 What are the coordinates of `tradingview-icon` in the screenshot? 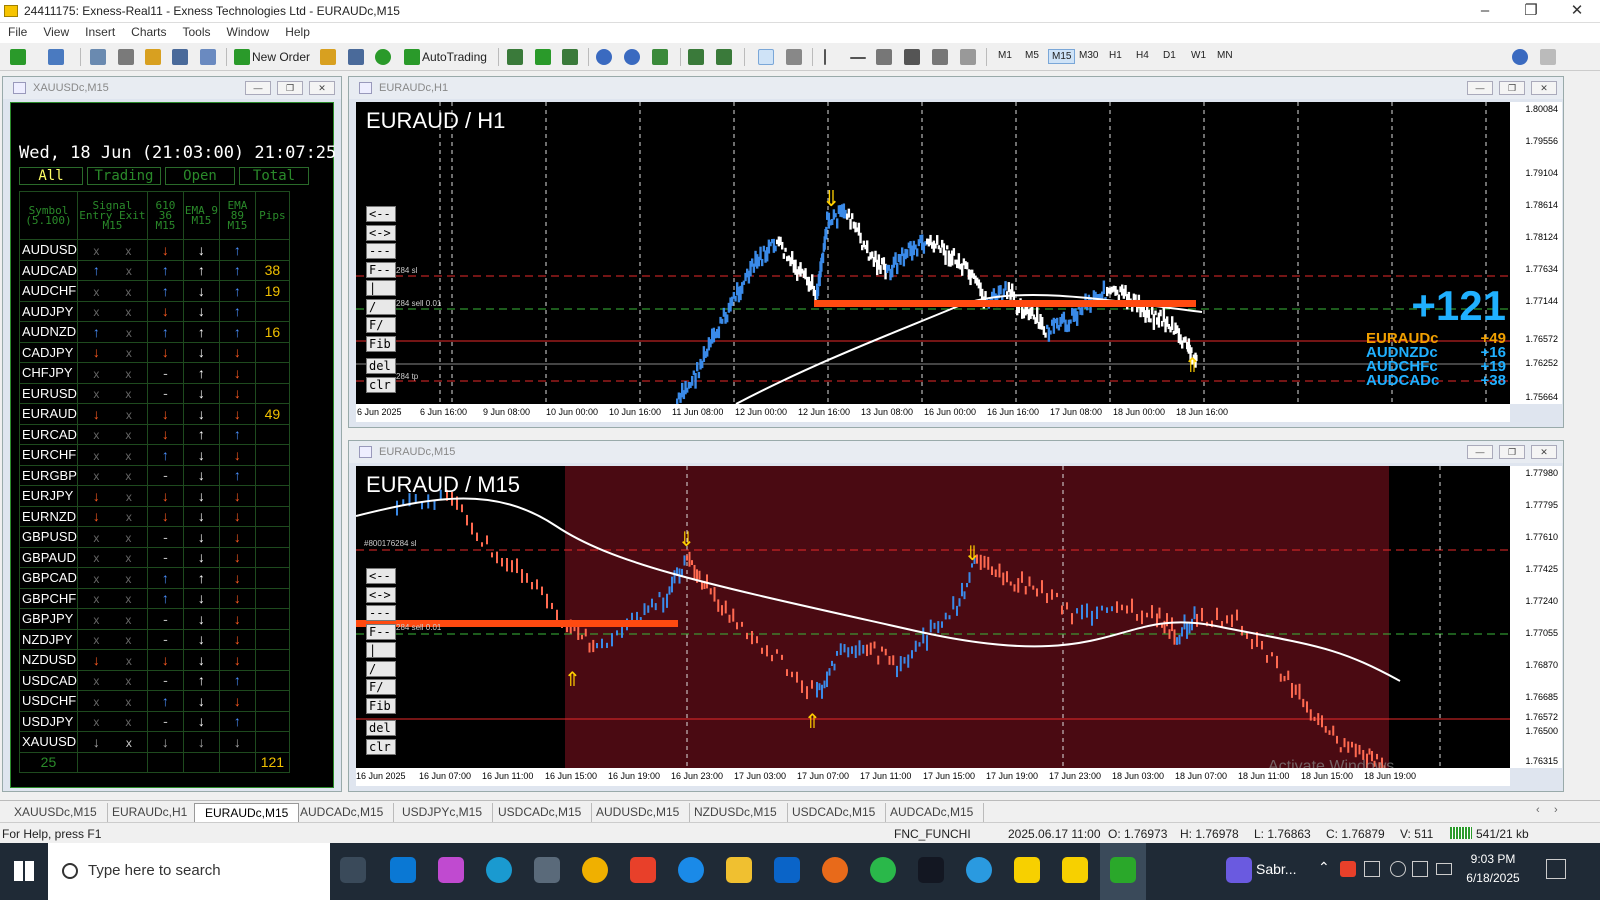 It's located at (931, 870).